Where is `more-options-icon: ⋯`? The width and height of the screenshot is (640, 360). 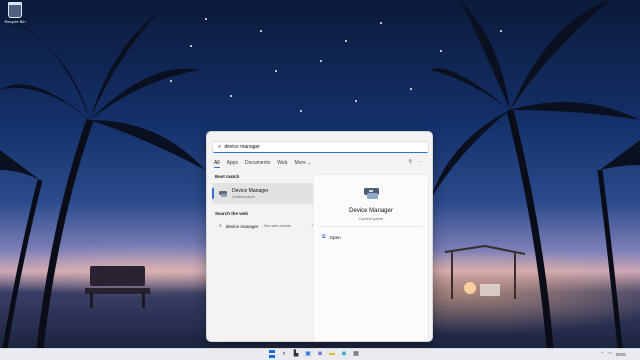
more-options-icon: ⋯ is located at coordinates (420, 162).